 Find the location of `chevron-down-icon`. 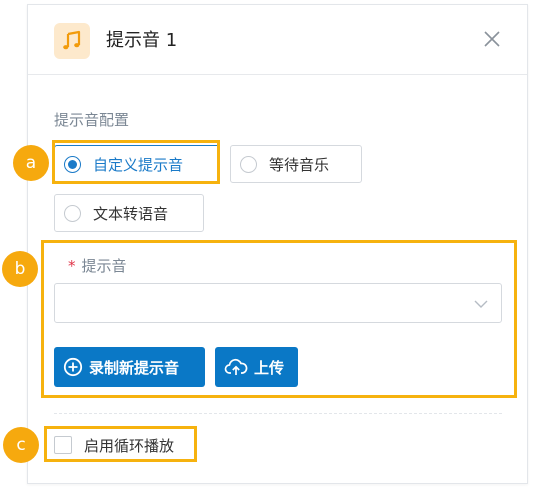

chevron-down-icon is located at coordinates (481, 304).